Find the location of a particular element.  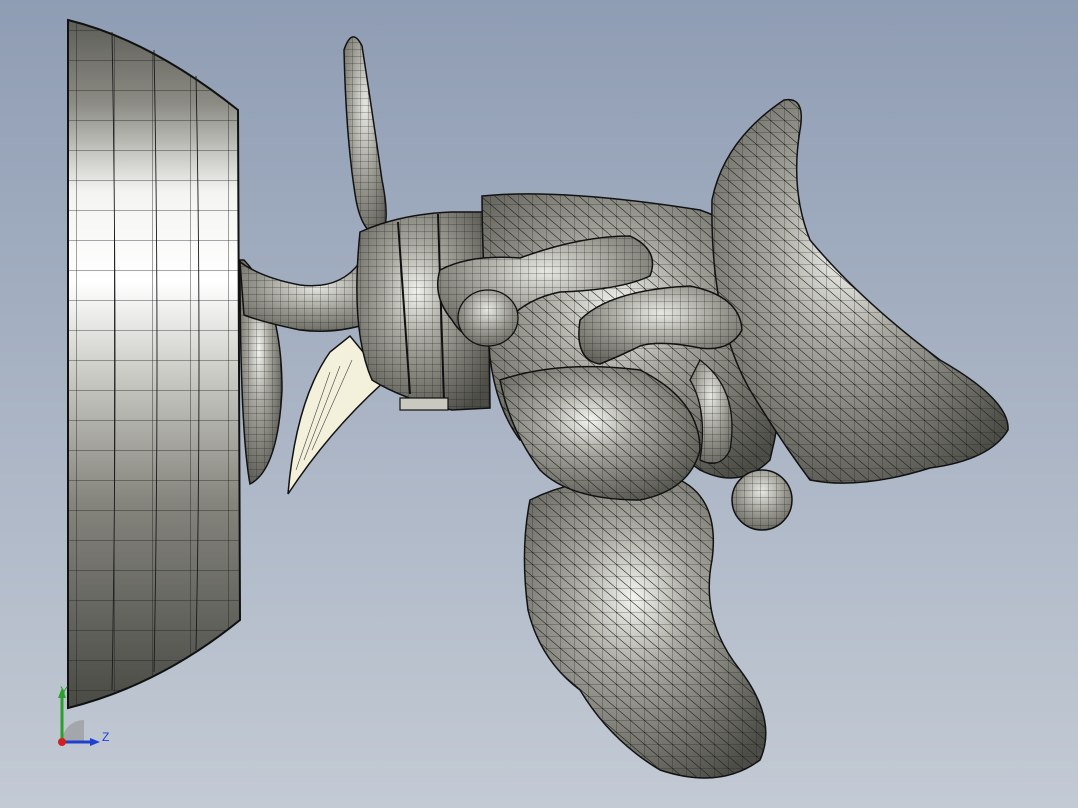

z-axis-arrowhead is located at coordinates (95, 742).